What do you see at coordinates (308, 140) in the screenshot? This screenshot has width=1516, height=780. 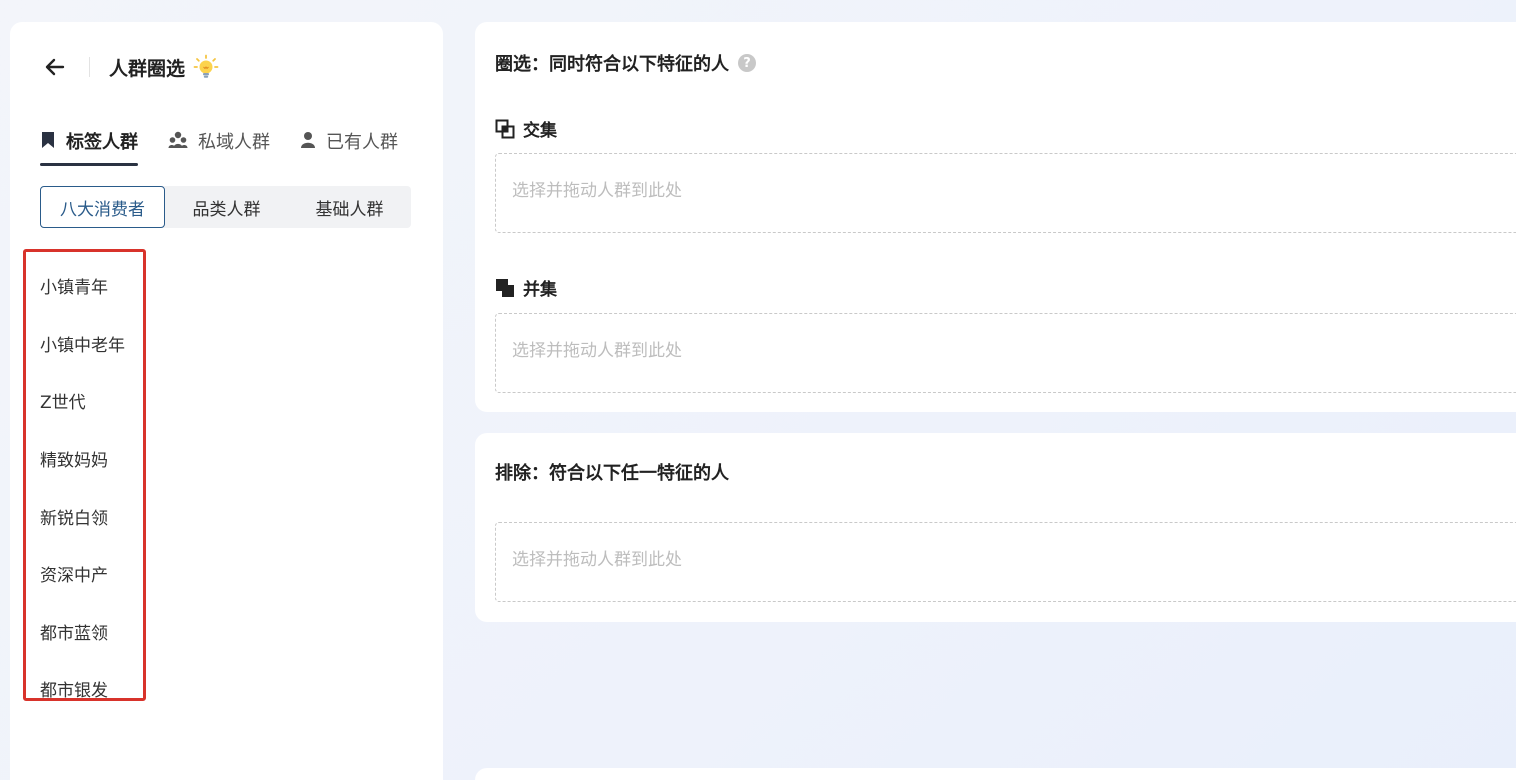 I see `person-icon` at bounding box center [308, 140].